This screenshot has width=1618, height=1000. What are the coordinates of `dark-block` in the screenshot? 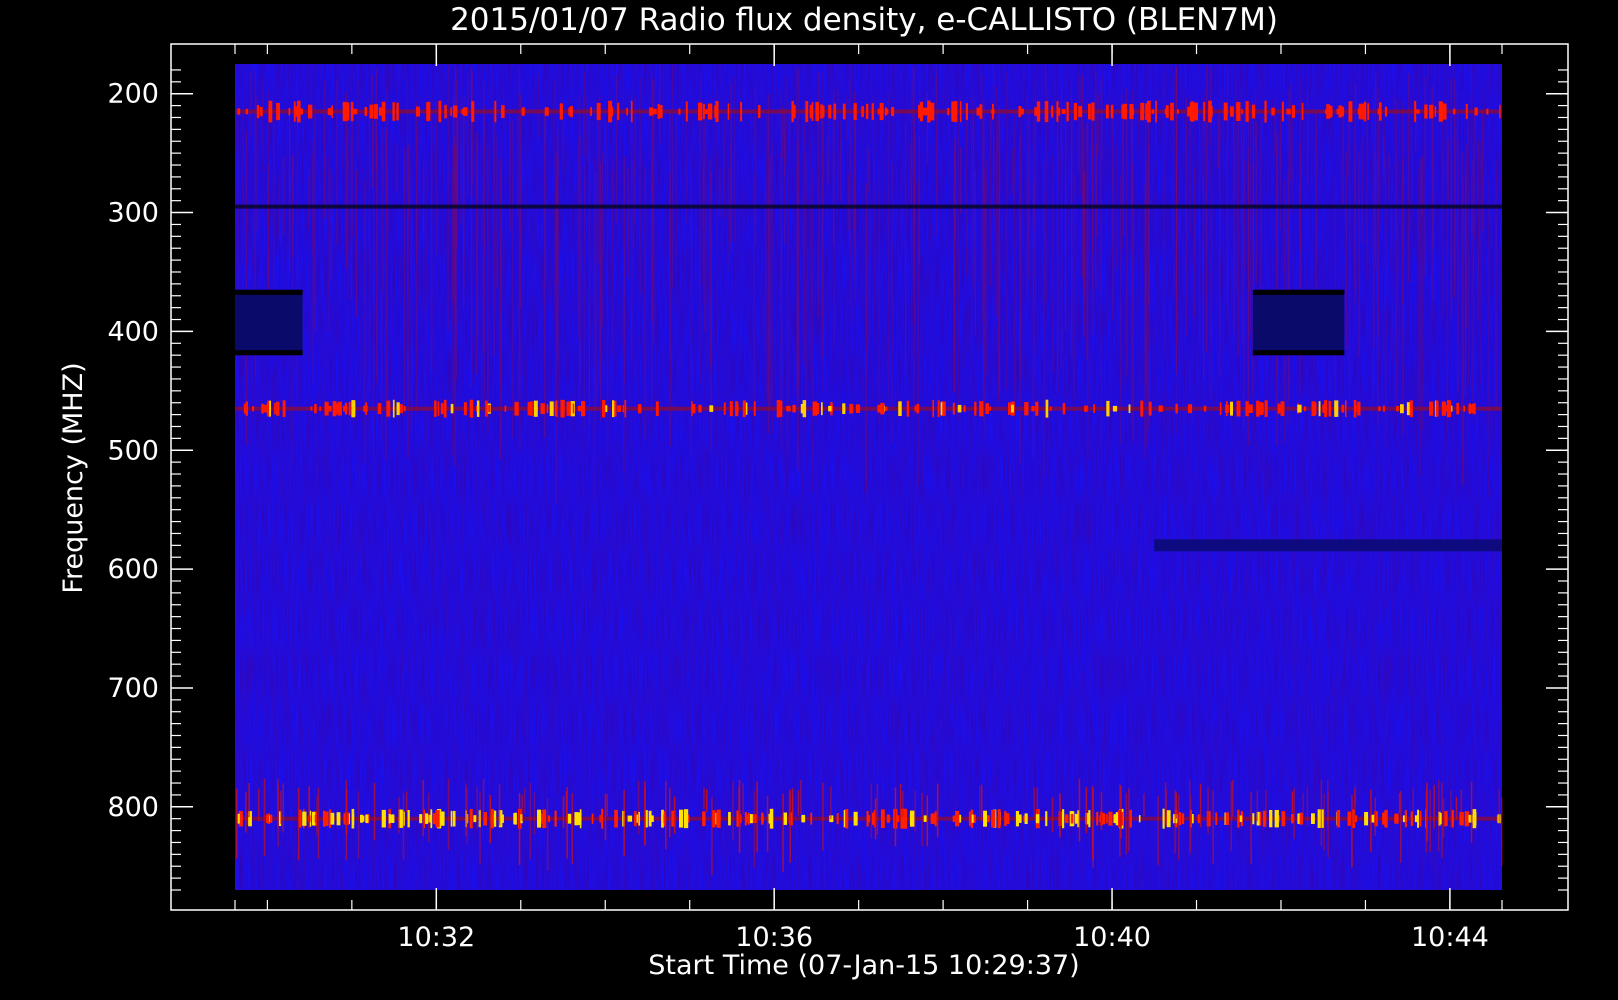 It's located at (1298, 322).